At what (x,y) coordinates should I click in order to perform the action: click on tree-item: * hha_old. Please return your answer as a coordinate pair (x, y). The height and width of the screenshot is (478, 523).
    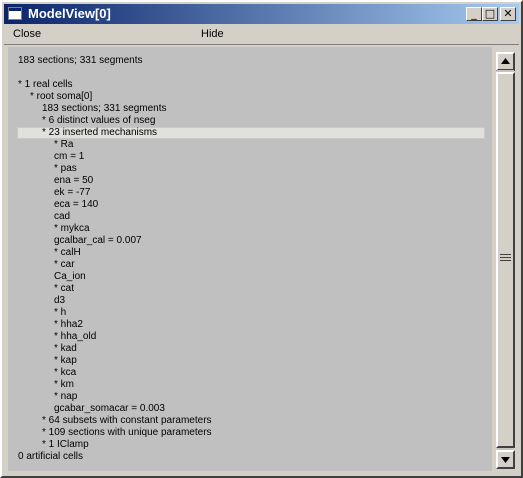
    Looking at the image, I should click on (75, 337).